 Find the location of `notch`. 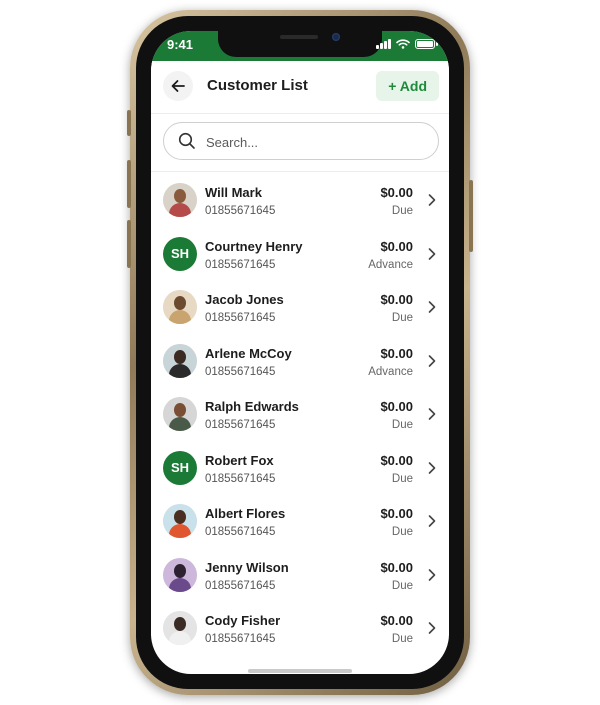

notch is located at coordinates (300, 44).